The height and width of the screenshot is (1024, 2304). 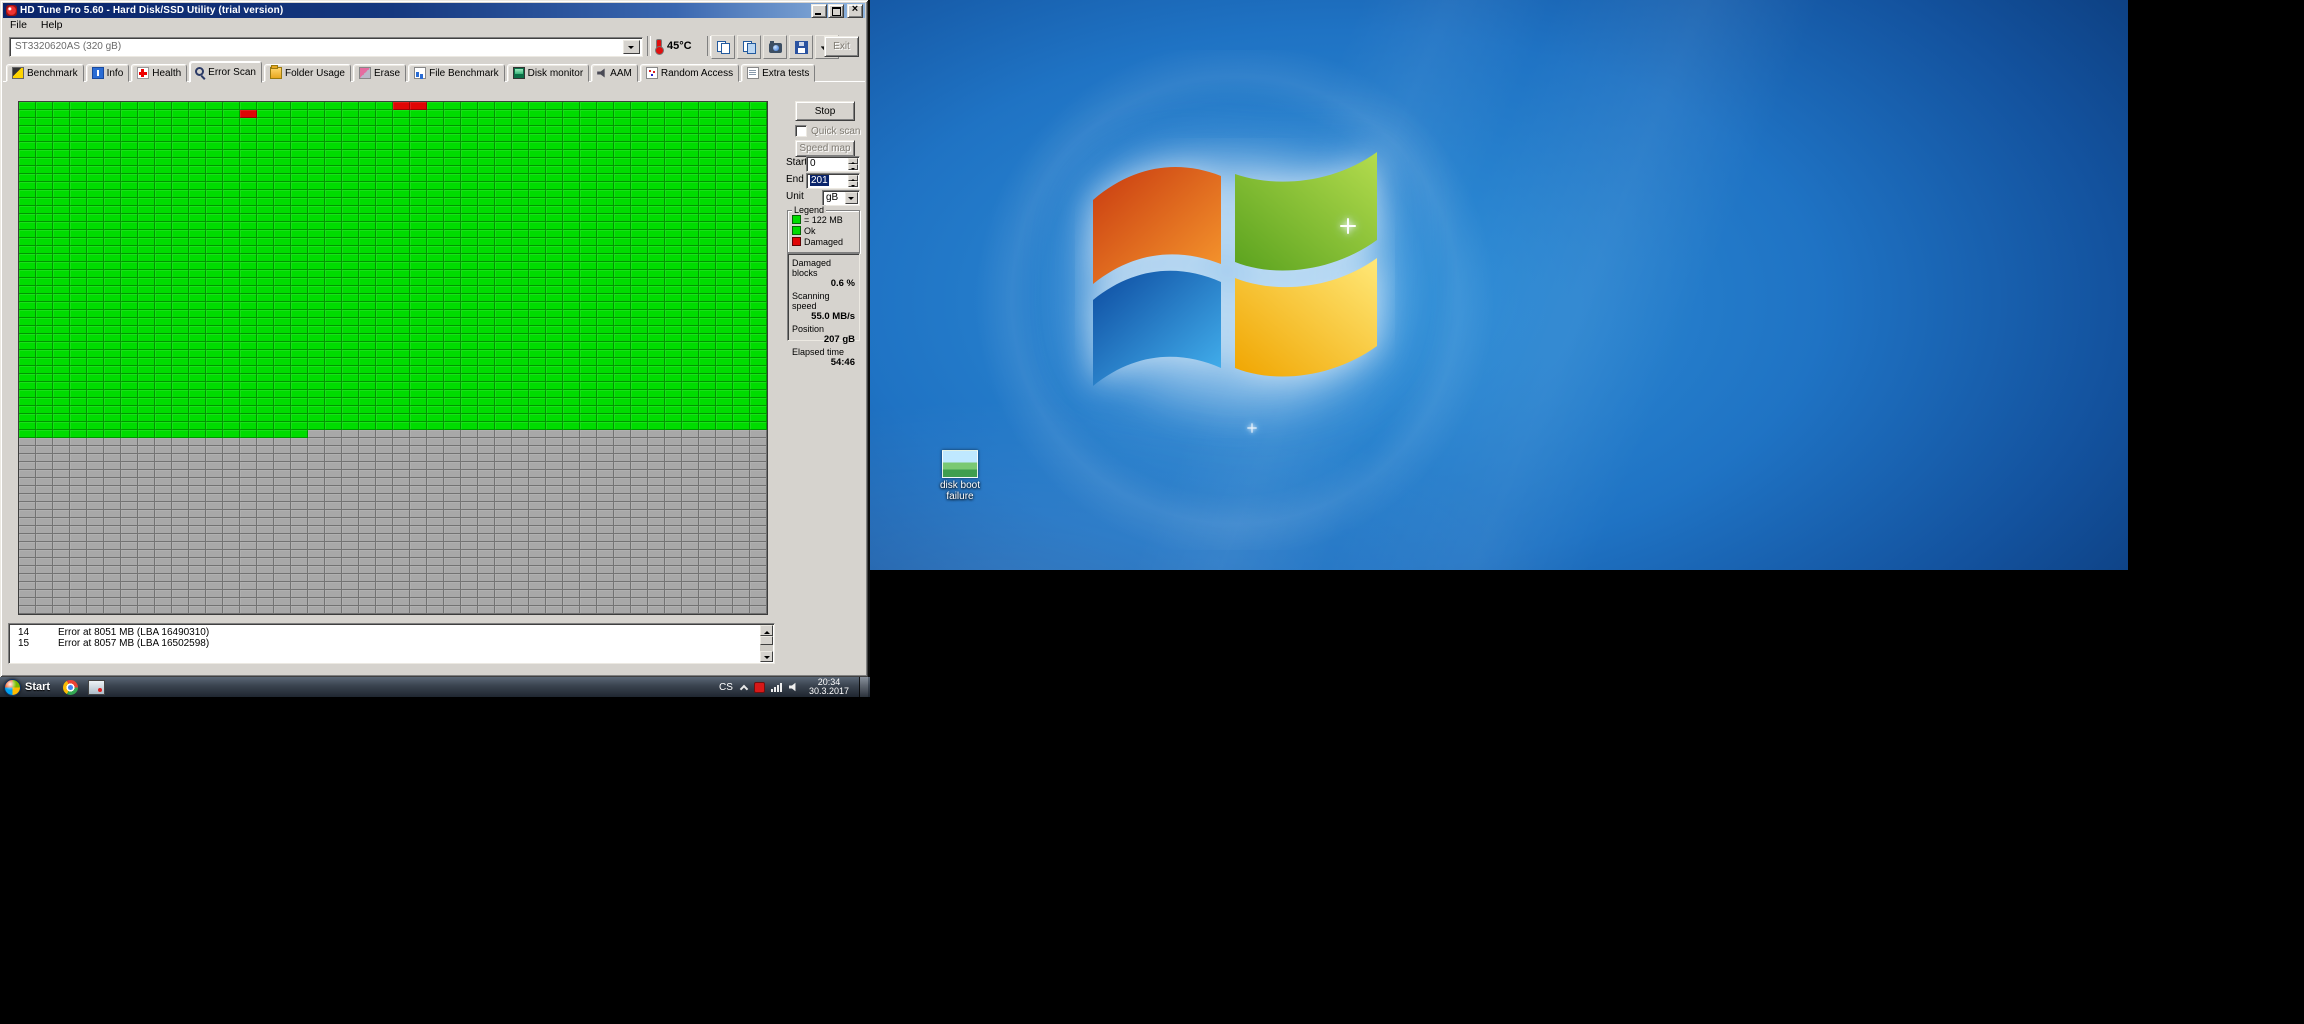 I want to click on minimize-button, so click(x=819, y=10).